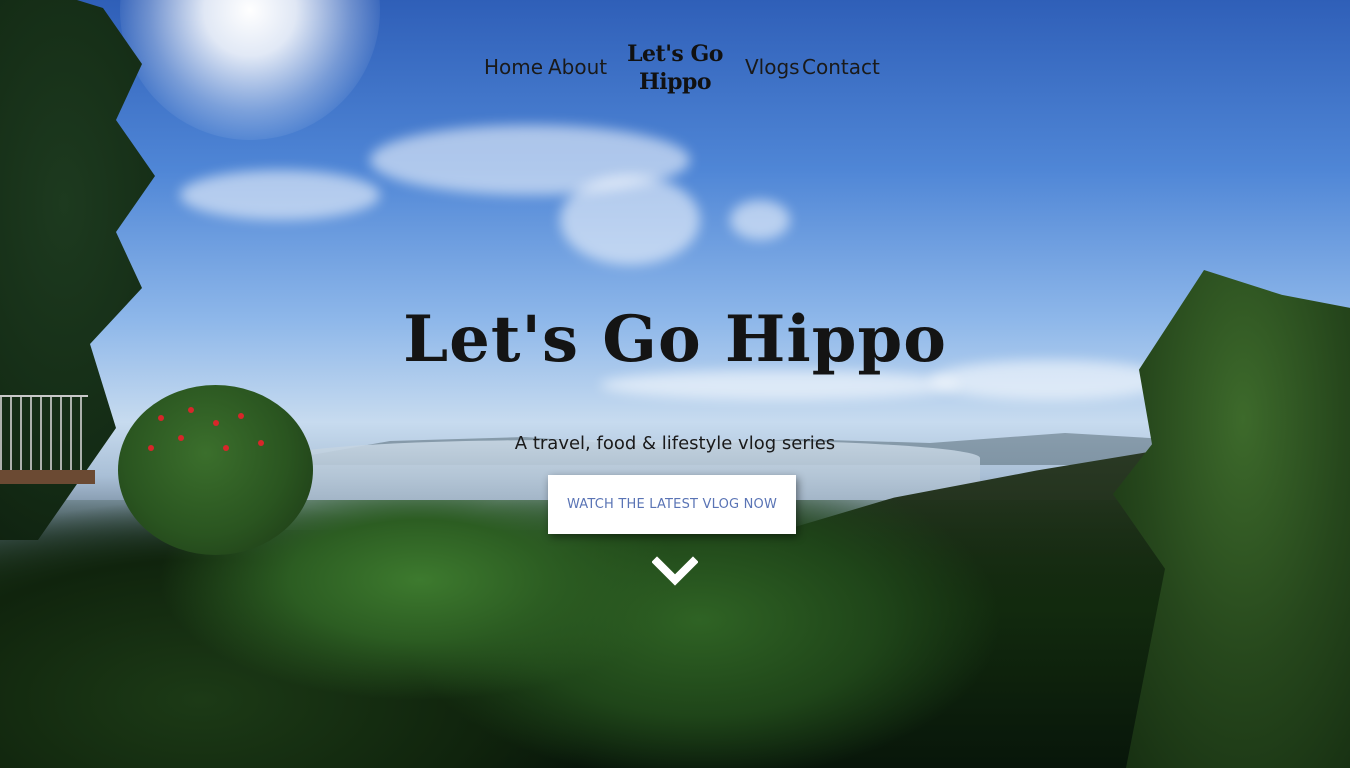 The image size is (1350, 768). I want to click on chevron-down-icon, so click(675, 571).